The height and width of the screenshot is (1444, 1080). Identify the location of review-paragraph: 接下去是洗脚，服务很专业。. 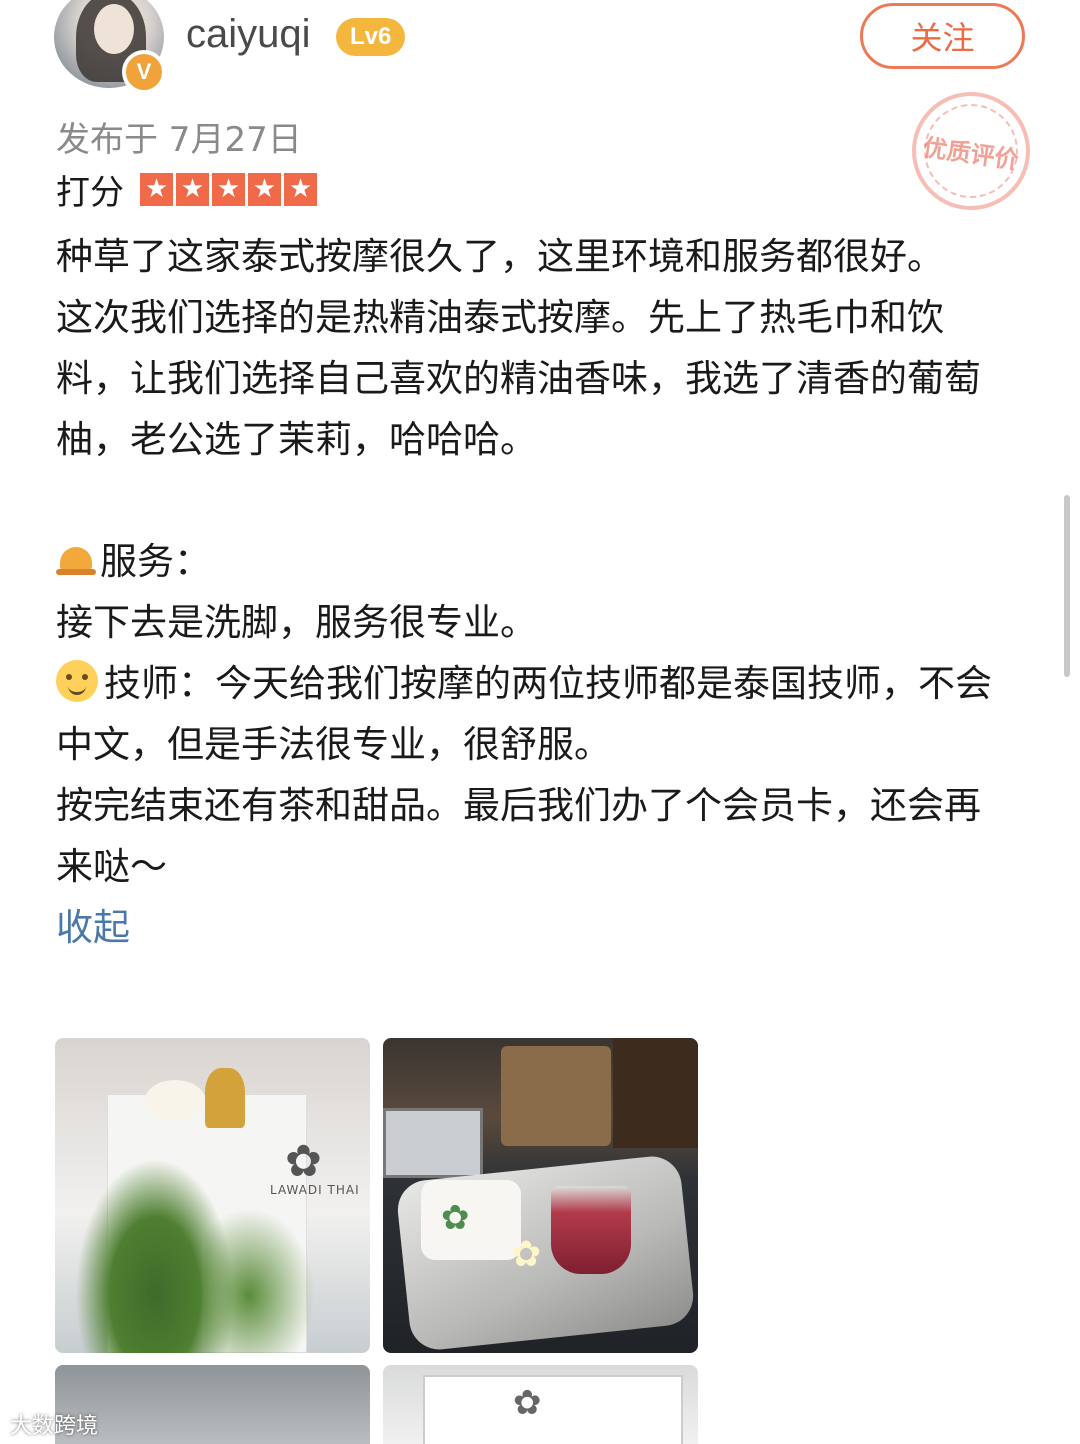
(296, 622).